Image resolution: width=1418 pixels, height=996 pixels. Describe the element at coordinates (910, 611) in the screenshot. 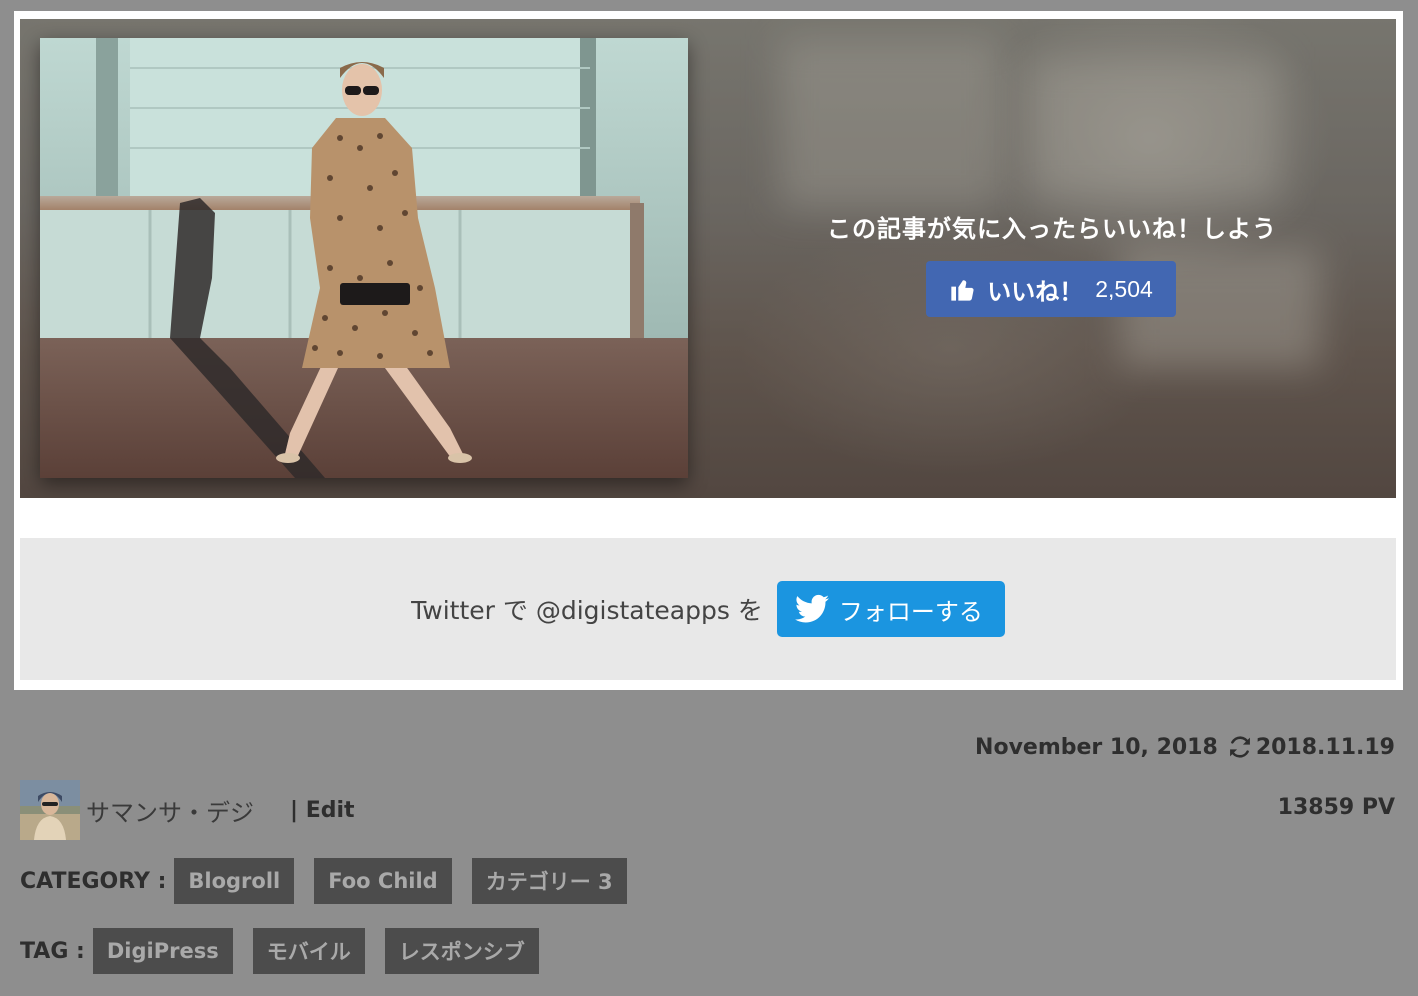

I see `follow-button-label: フォローする` at that location.